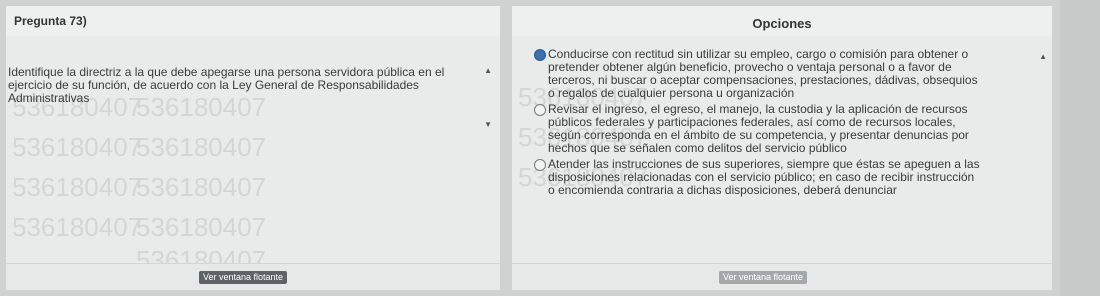  Describe the element at coordinates (1080, 148) in the screenshot. I see `window-edge` at that location.